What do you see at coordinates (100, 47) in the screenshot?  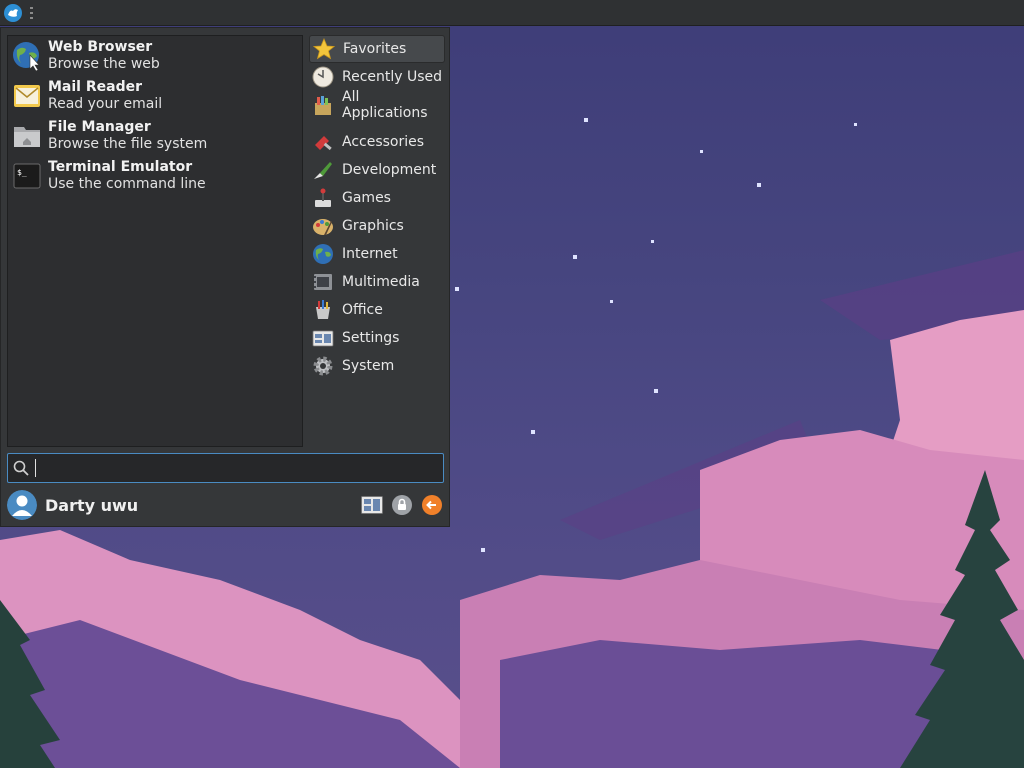 I see `favorite-title: Web Browser` at bounding box center [100, 47].